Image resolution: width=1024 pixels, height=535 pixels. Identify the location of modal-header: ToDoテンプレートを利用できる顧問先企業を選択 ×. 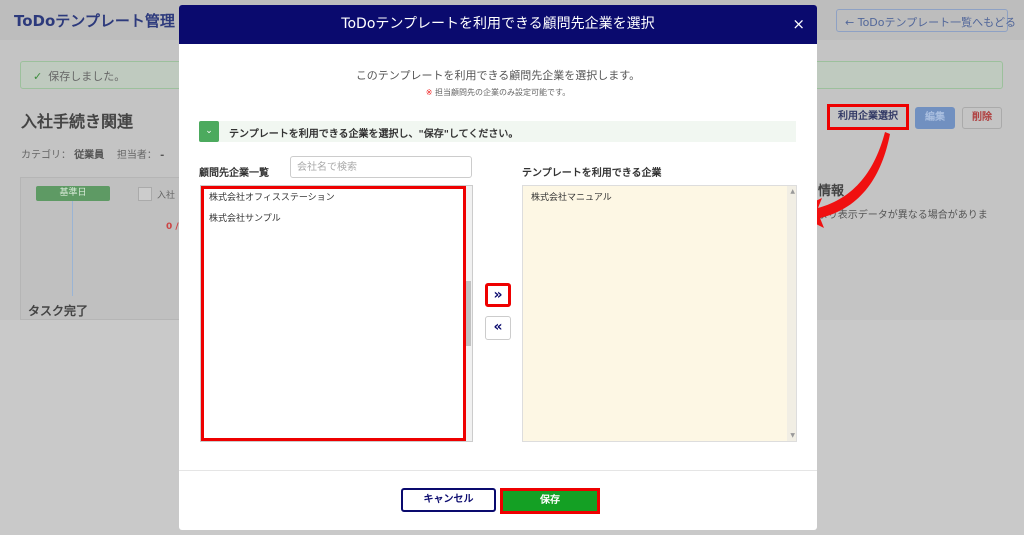
(498, 24).